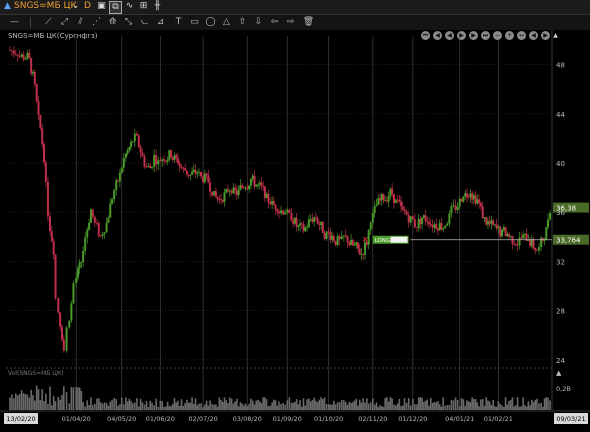 This screenshot has height=432, width=590. Describe the element at coordinates (555, 35) in the screenshot. I see `price-scale-up-icon: ▲` at that location.